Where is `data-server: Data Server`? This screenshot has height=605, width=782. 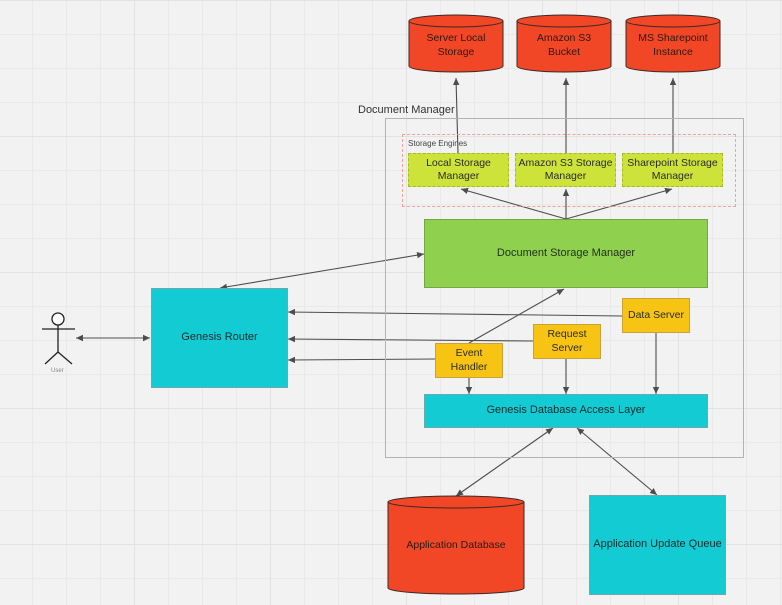 data-server: Data Server is located at coordinates (656, 315).